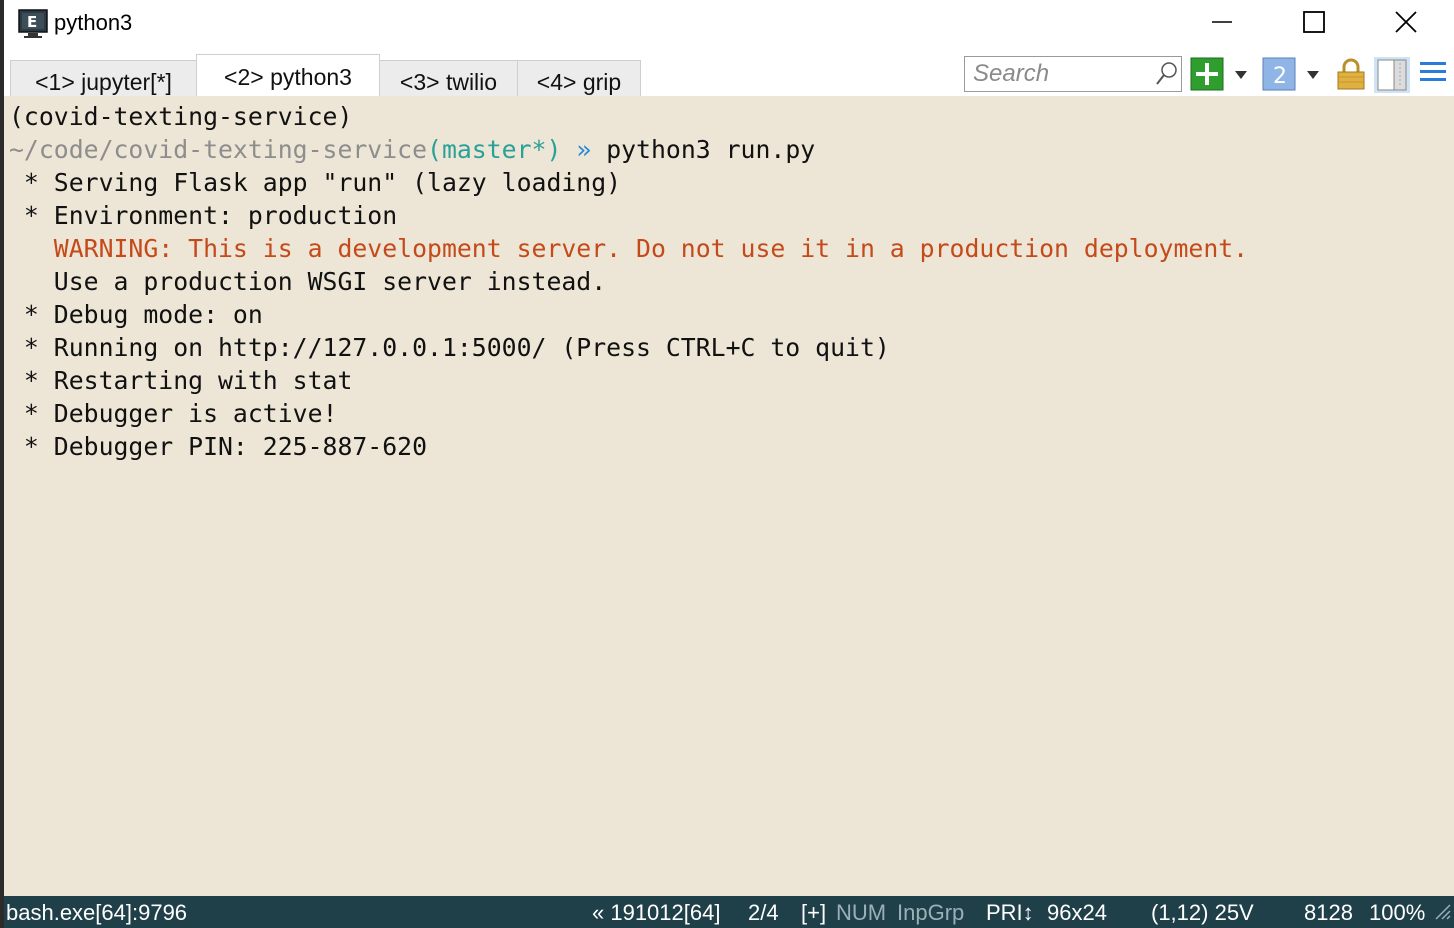 Image resolution: width=1454 pixels, height=928 pixels. I want to click on tab-twilio: <3> twilio, so click(448, 78).